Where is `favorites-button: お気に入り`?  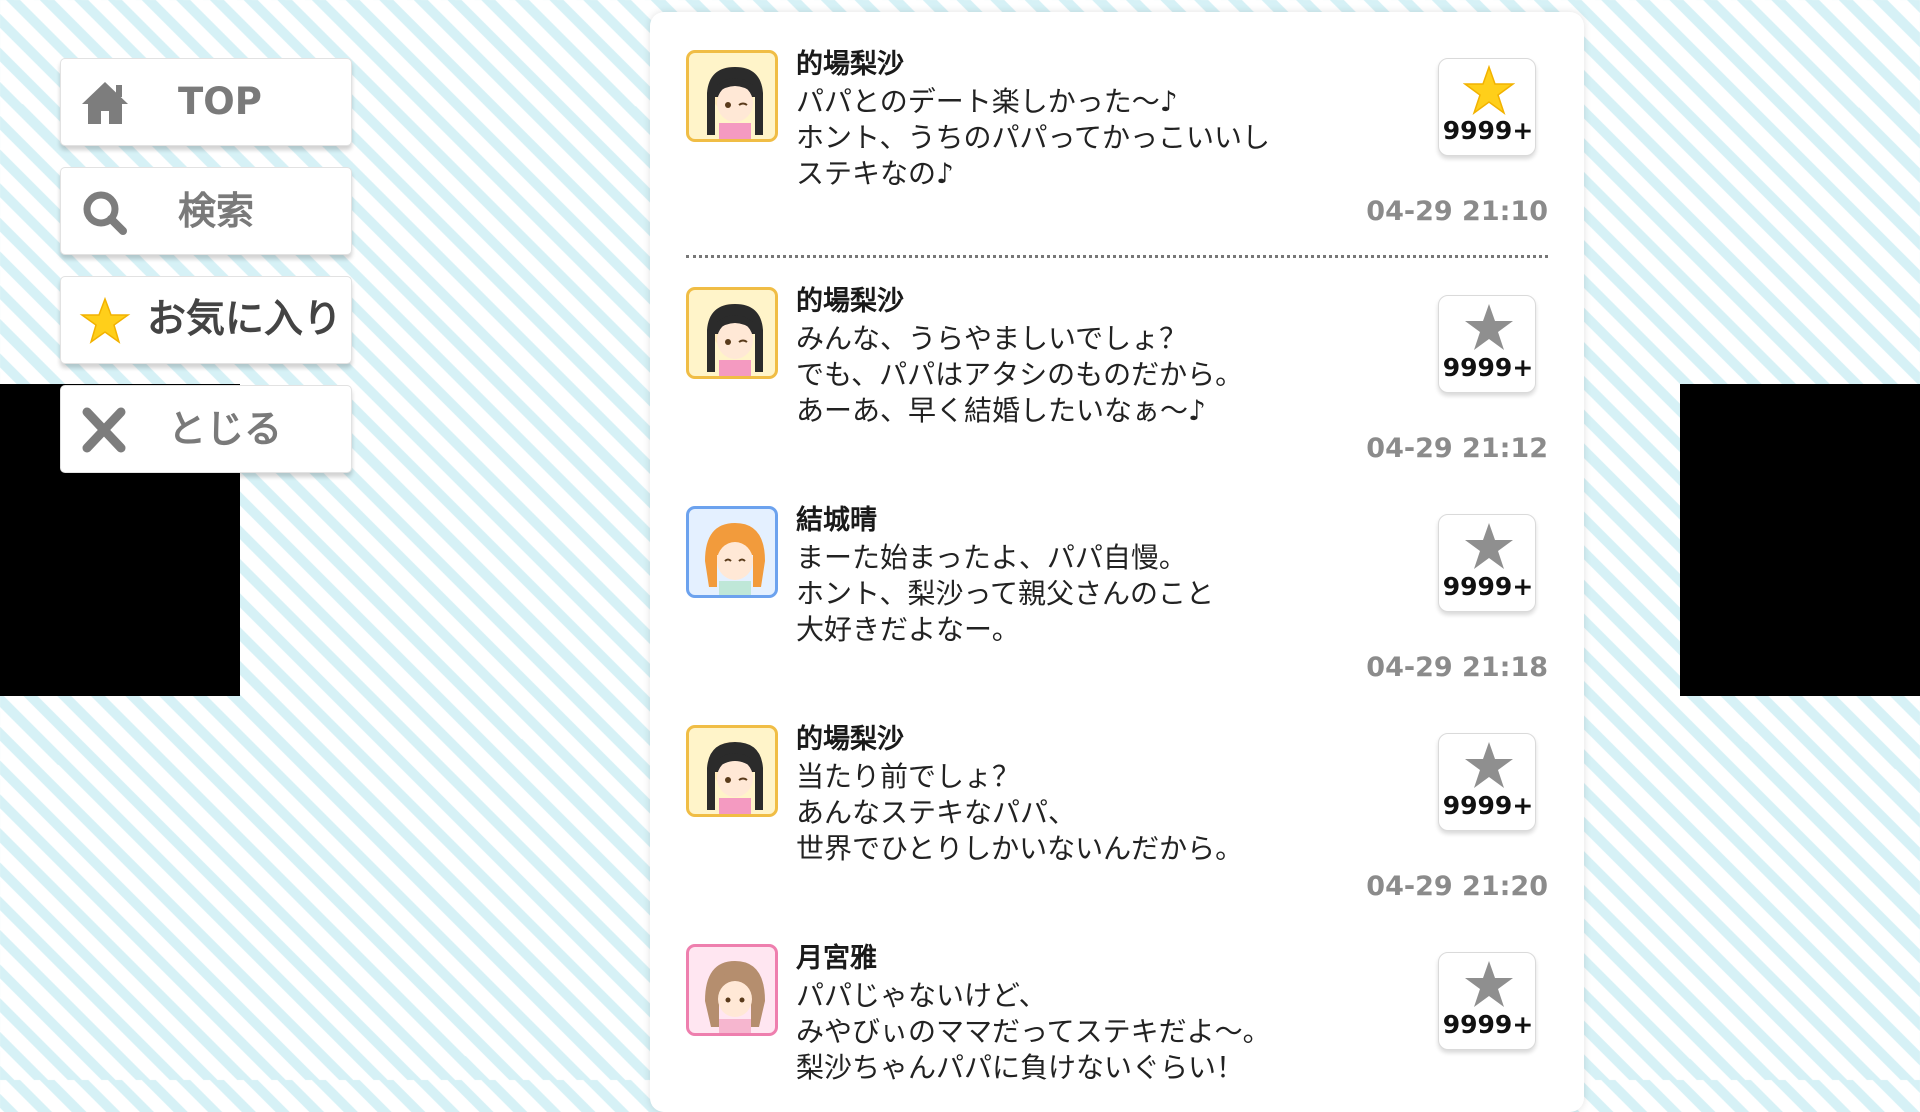 favorites-button: お気に入り is located at coordinates (206, 320).